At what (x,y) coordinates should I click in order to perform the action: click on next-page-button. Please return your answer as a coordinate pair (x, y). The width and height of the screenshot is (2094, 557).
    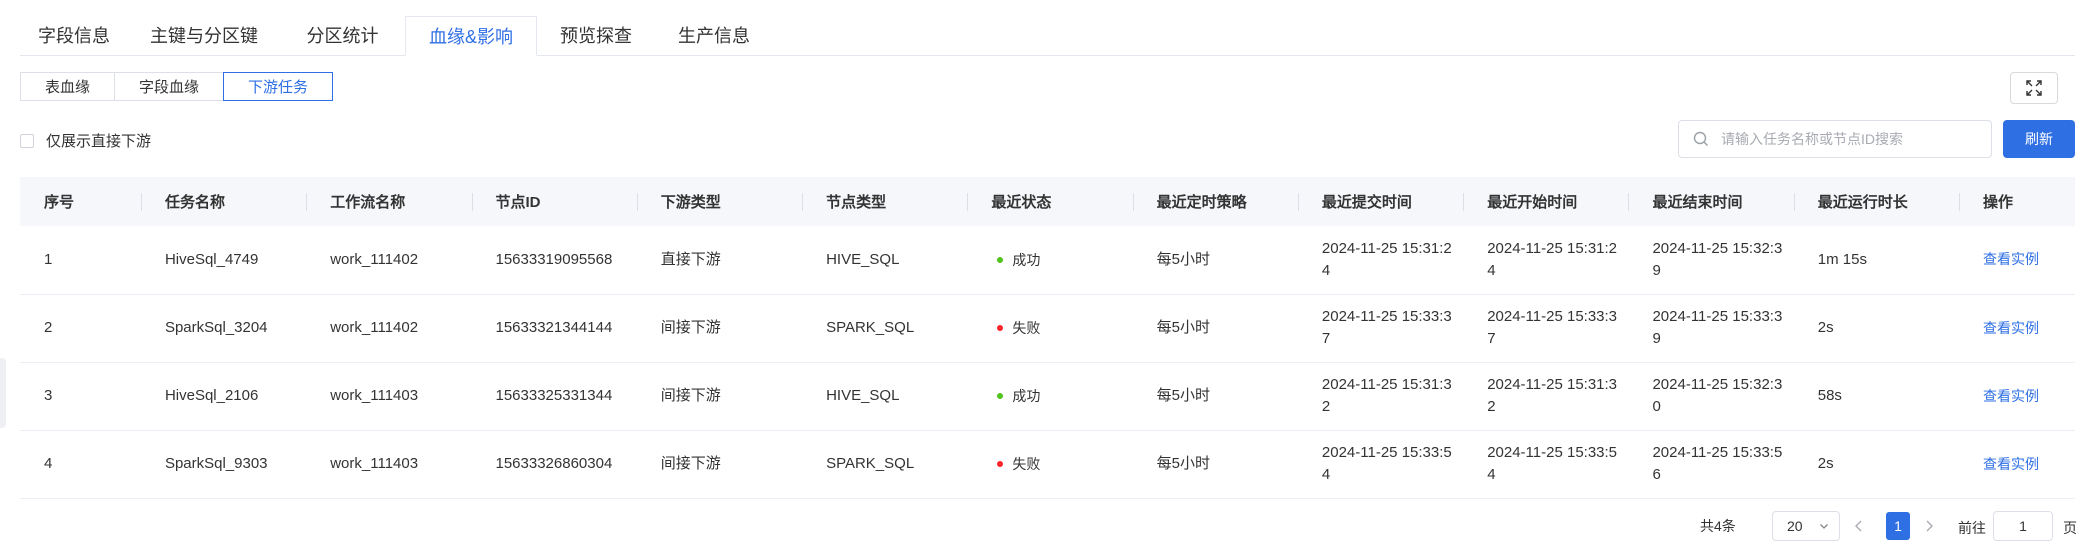
    Looking at the image, I should click on (1929, 526).